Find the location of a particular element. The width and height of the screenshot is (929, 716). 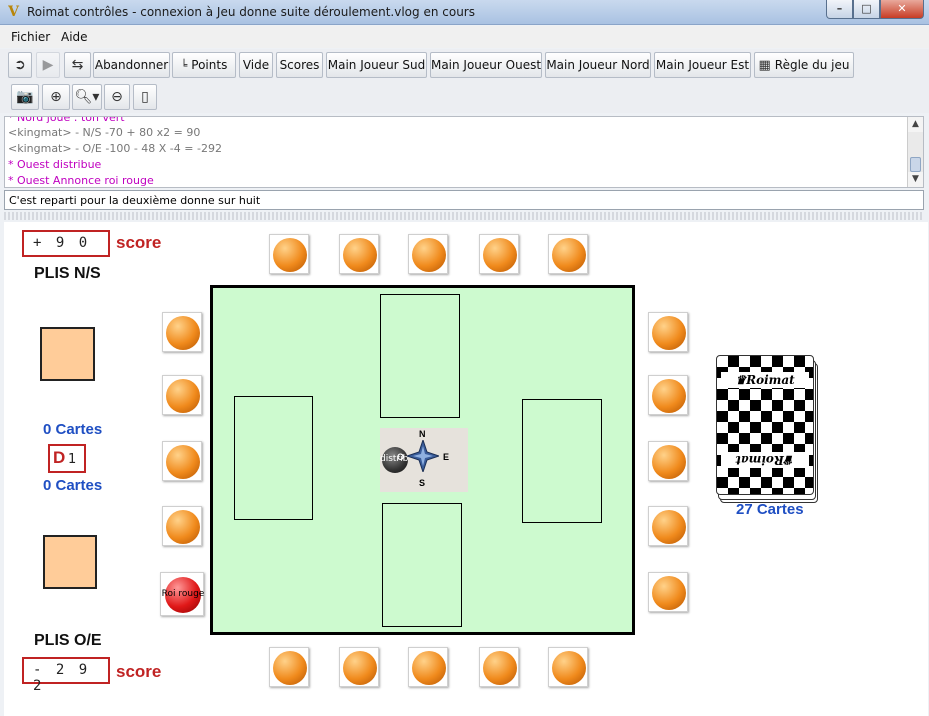

west-card-slot-roi-rouge: Roi rouge is located at coordinates (182, 594).